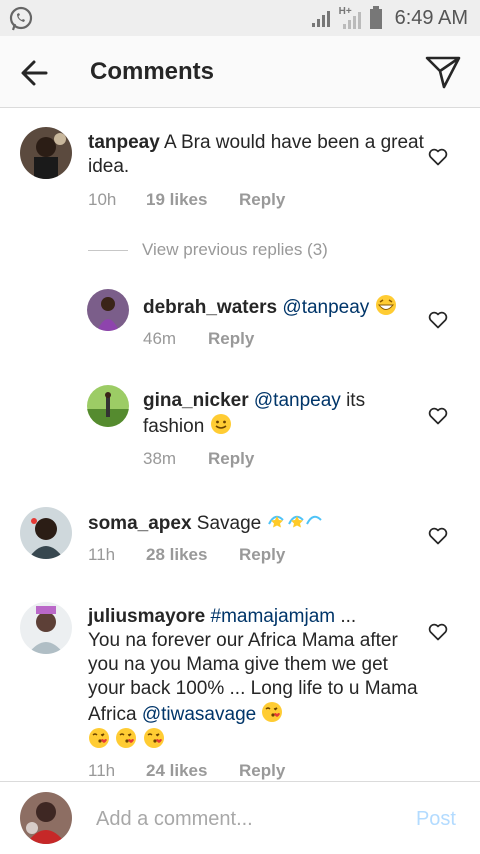 This screenshot has height=854, width=480. I want to click on comment-text: soma_apex Savage, so click(253, 523).